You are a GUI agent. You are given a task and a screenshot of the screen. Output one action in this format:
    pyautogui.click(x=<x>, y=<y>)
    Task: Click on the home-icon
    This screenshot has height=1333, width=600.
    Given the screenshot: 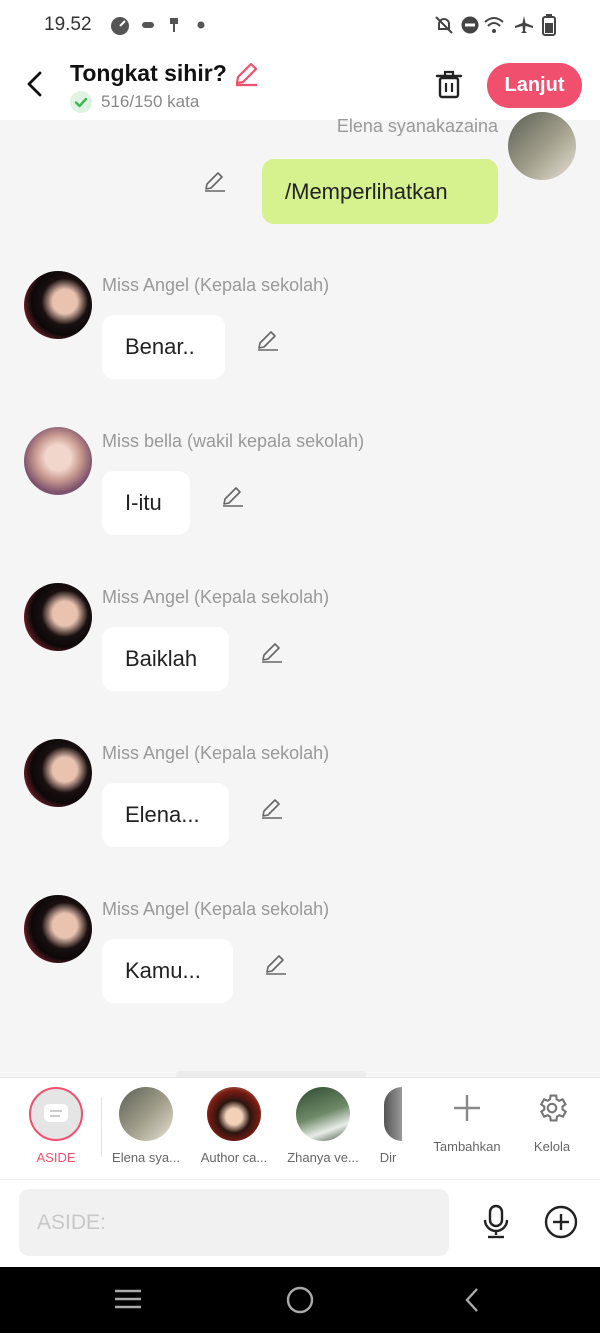 What is the action you would take?
    pyautogui.click(x=300, y=1300)
    